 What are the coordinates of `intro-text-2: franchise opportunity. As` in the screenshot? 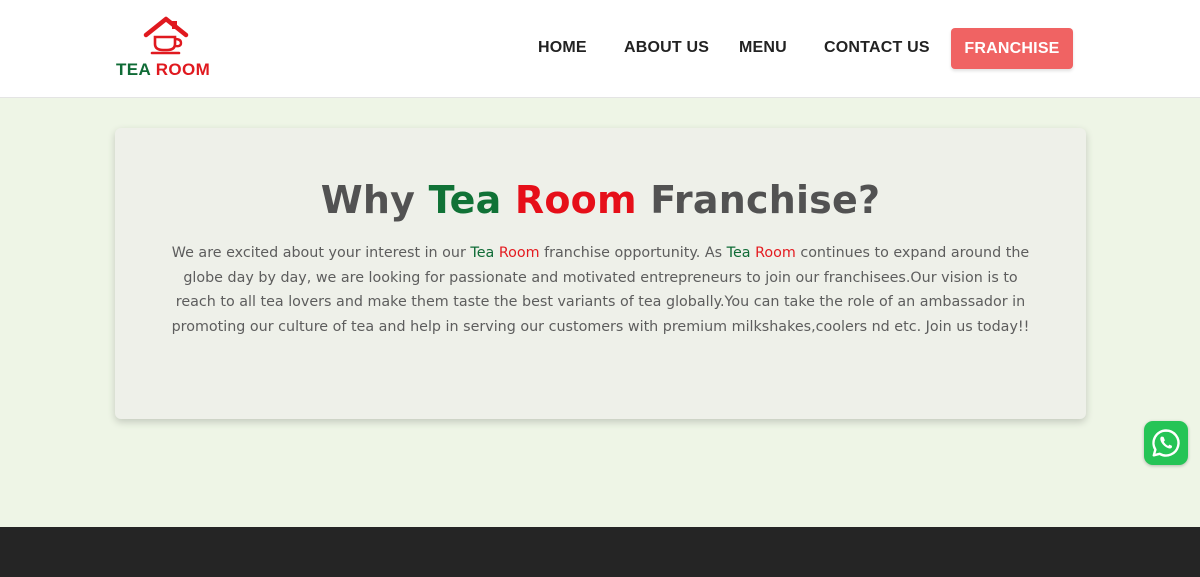 It's located at (633, 253).